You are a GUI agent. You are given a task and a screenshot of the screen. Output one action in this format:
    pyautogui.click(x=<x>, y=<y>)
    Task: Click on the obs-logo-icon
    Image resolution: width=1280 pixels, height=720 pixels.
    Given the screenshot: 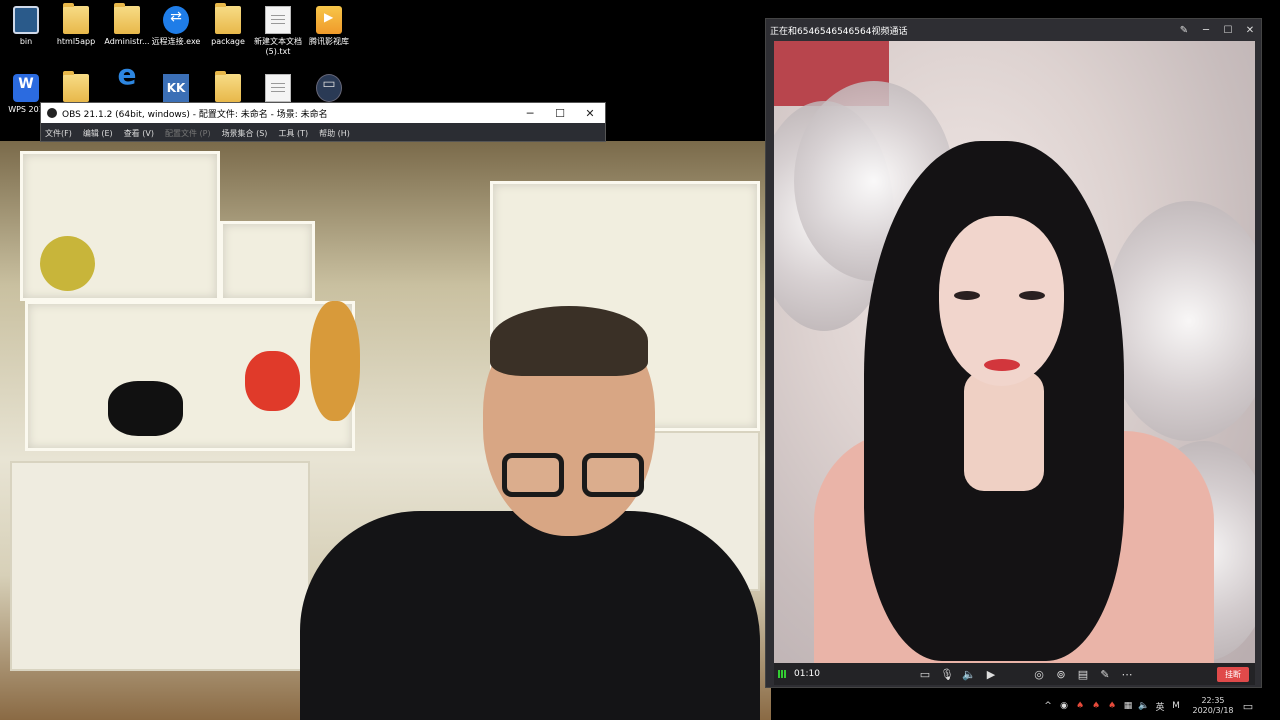 What is the action you would take?
    pyautogui.click(x=52, y=113)
    